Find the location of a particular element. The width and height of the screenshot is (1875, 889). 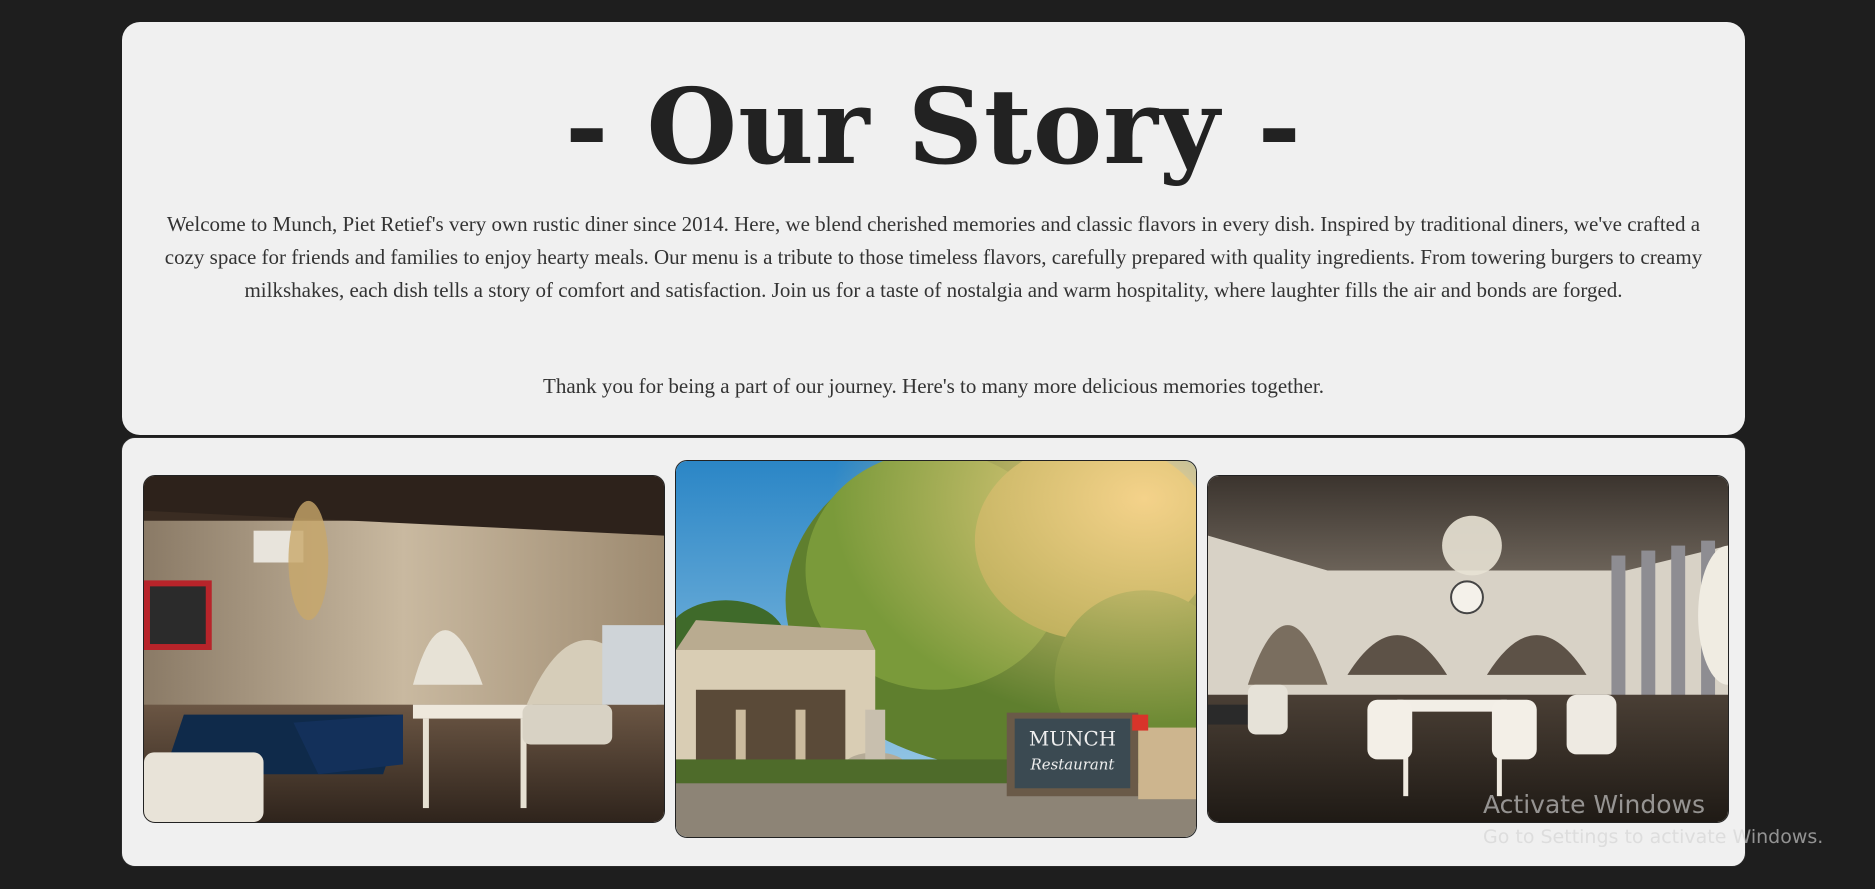

interior-photo-image is located at coordinates (404, 649).